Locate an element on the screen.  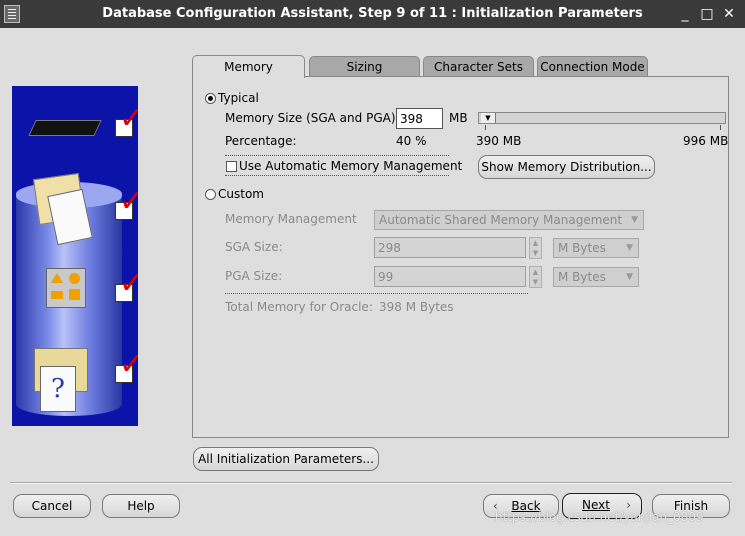
sga-unit-select: M Bytes ▼ is located at coordinates (596, 248).